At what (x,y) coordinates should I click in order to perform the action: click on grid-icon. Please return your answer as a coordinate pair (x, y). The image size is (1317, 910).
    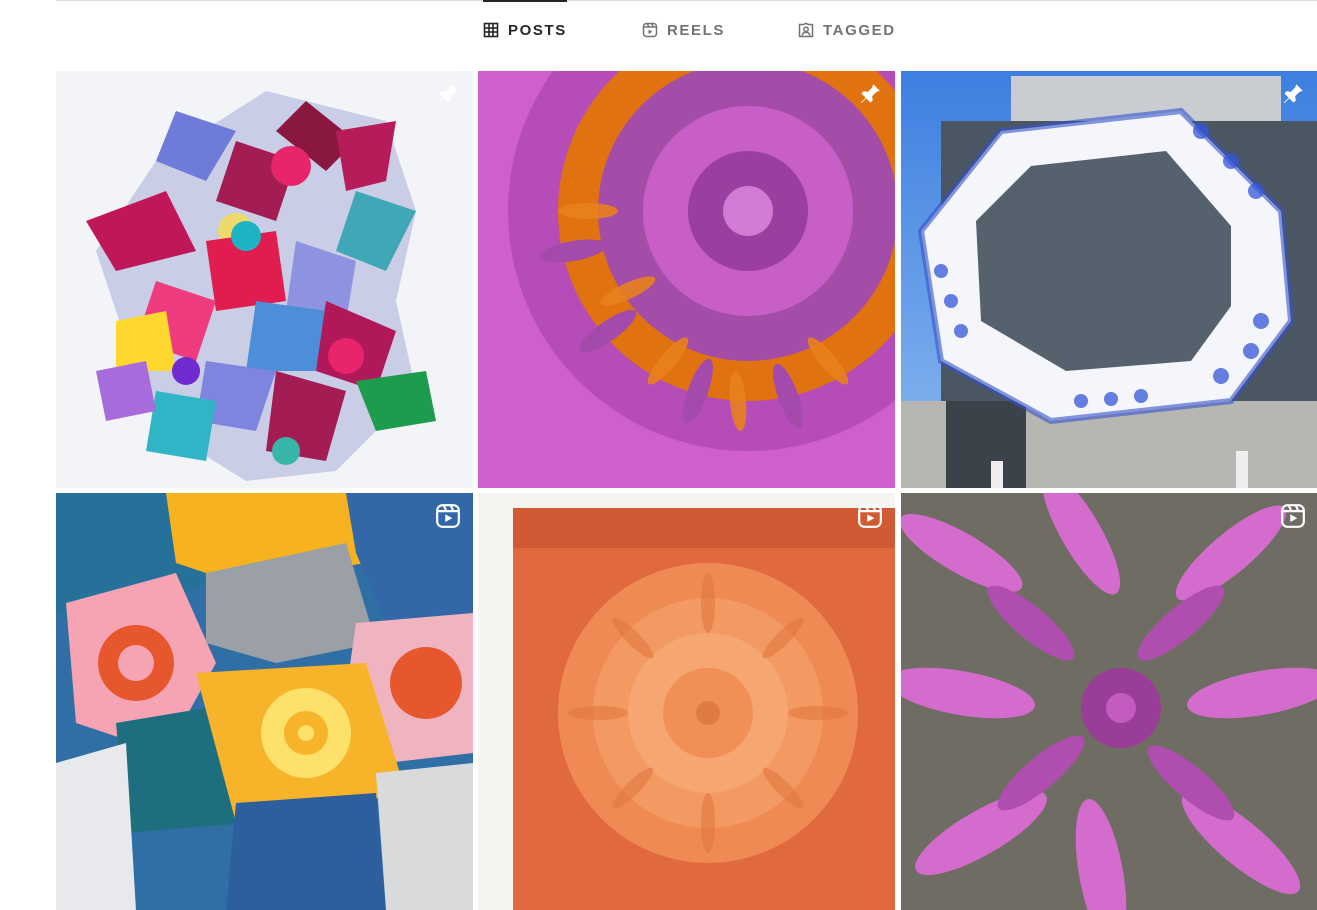
    Looking at the image, I should click on (491, 30).